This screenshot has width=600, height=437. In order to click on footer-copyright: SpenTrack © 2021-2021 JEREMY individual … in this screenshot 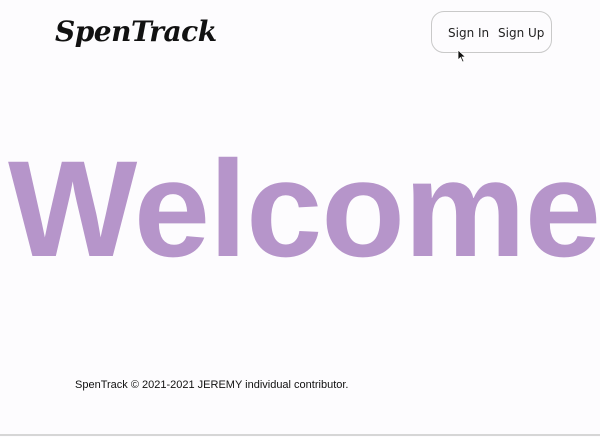, I will do `click(212, 385)`.